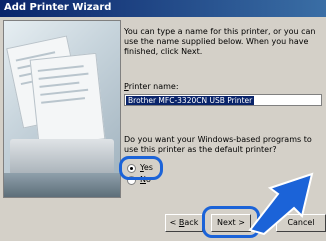 The image size is (326, 241). Describe the element at coordinates (62, 185) in the screenshot. I see `printer-base` at that location.